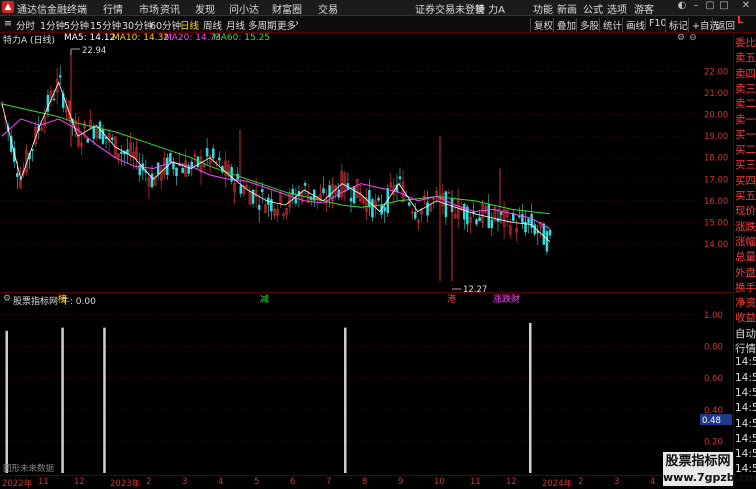  I want to click on tab-30min: 30分钟, so click(137, 25).